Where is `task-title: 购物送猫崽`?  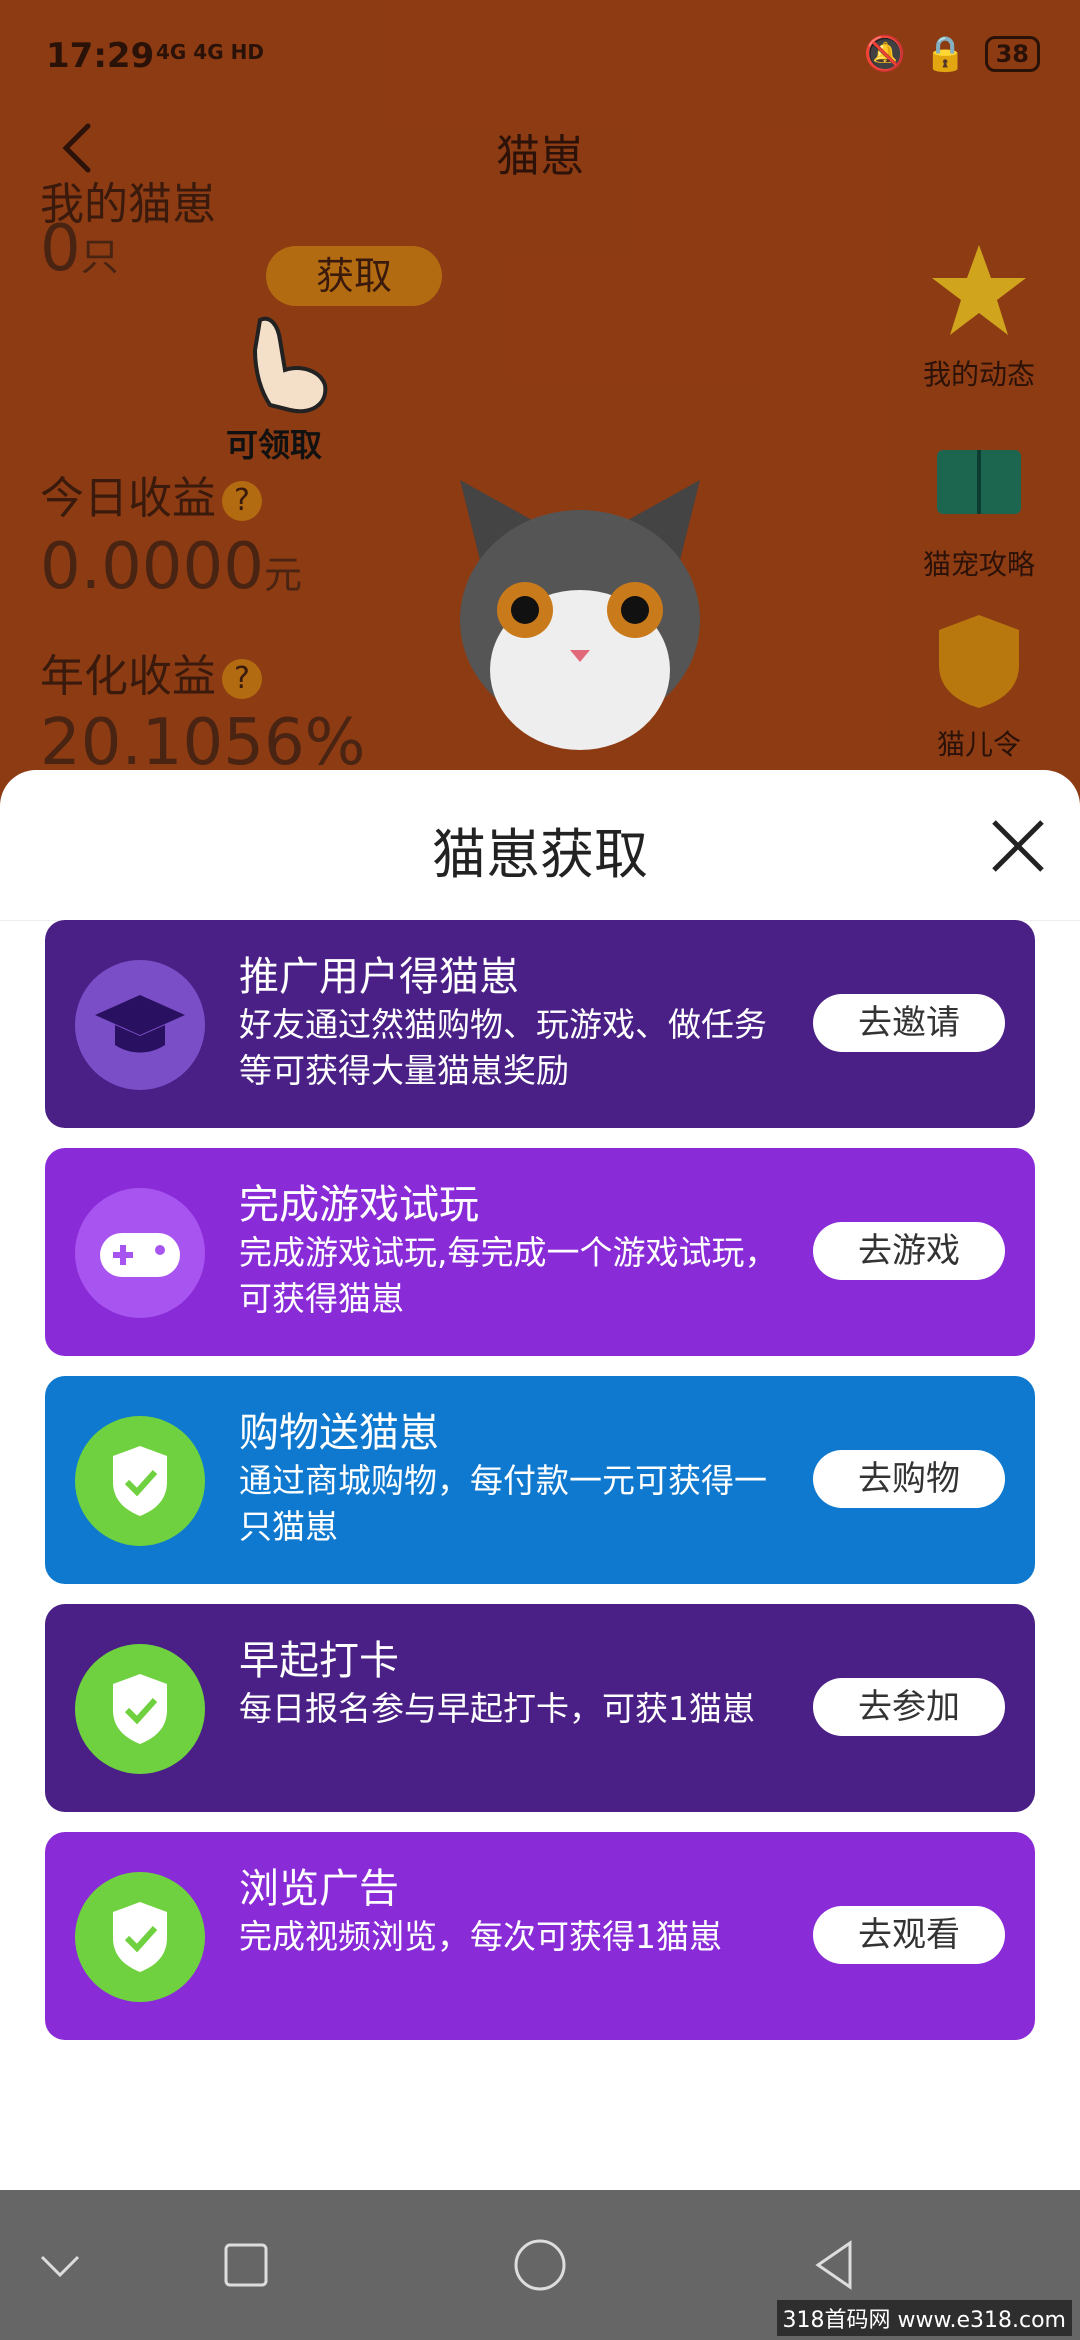
task-title: 购物送猫崽 is located at coordinates (339, 1433).